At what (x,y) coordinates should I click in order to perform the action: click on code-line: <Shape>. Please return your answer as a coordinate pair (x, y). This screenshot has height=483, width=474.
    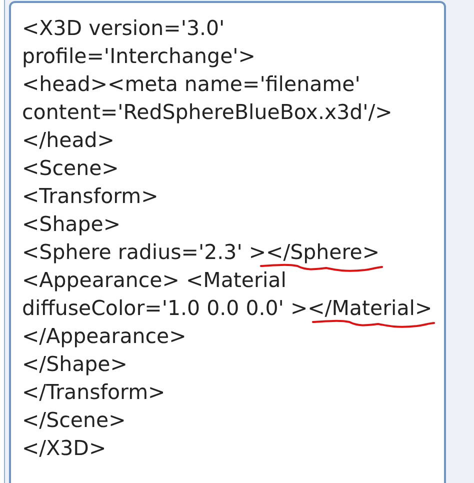
    Looking at the image, I should click on (71, 224).